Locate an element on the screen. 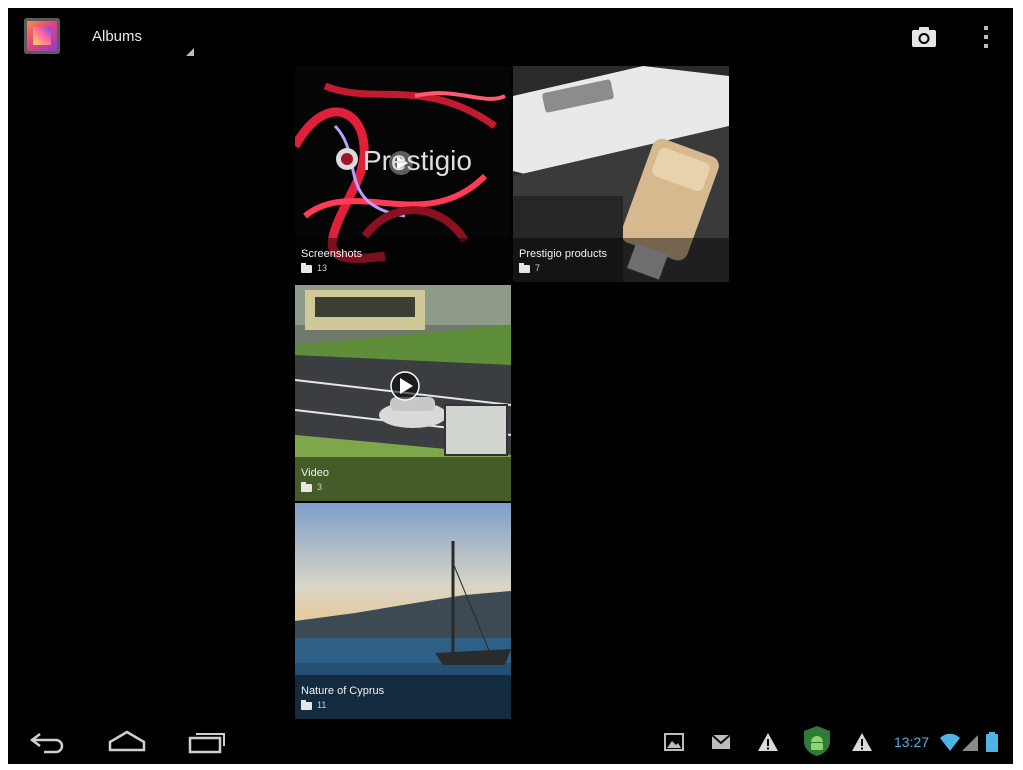 This screenshot has width=1023, height=770. album-caption: Screenshots 13 is located at coordinates (403, 260).